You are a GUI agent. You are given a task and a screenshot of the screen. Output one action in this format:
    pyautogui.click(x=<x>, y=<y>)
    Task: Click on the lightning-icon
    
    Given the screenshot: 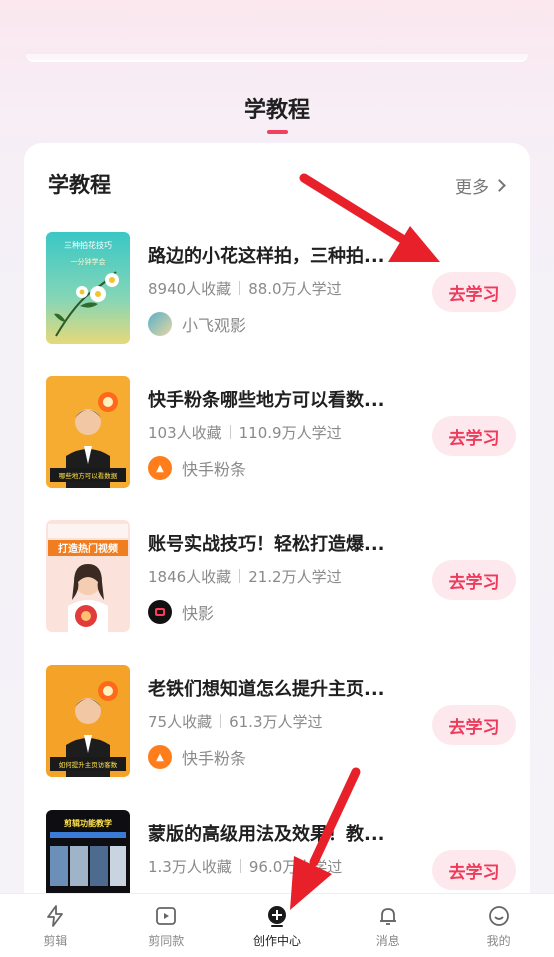 What is the action you would take?
    pyautogui.click(x=55, y=916)
    